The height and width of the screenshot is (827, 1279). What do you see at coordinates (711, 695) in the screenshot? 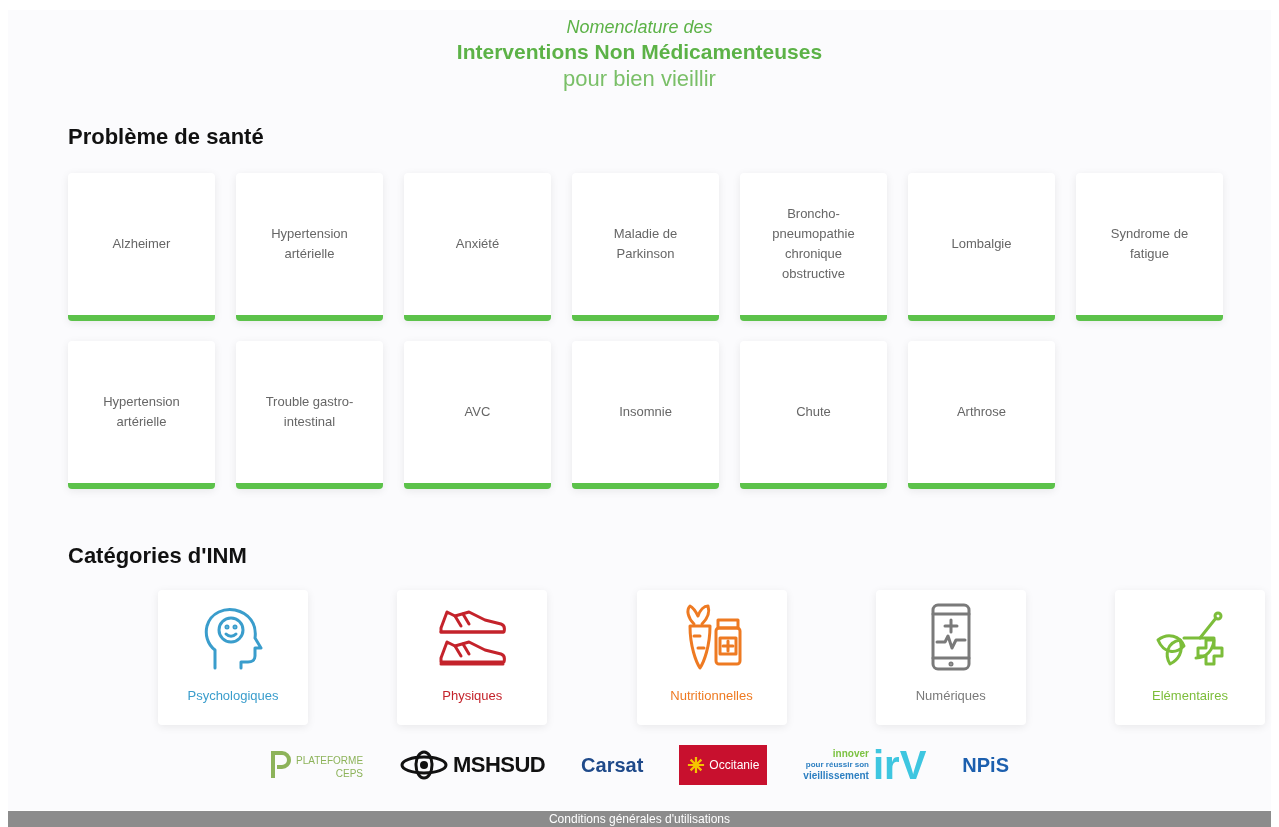
I see `category-label: Nutritionnelles` at bounding box center [711, 695].